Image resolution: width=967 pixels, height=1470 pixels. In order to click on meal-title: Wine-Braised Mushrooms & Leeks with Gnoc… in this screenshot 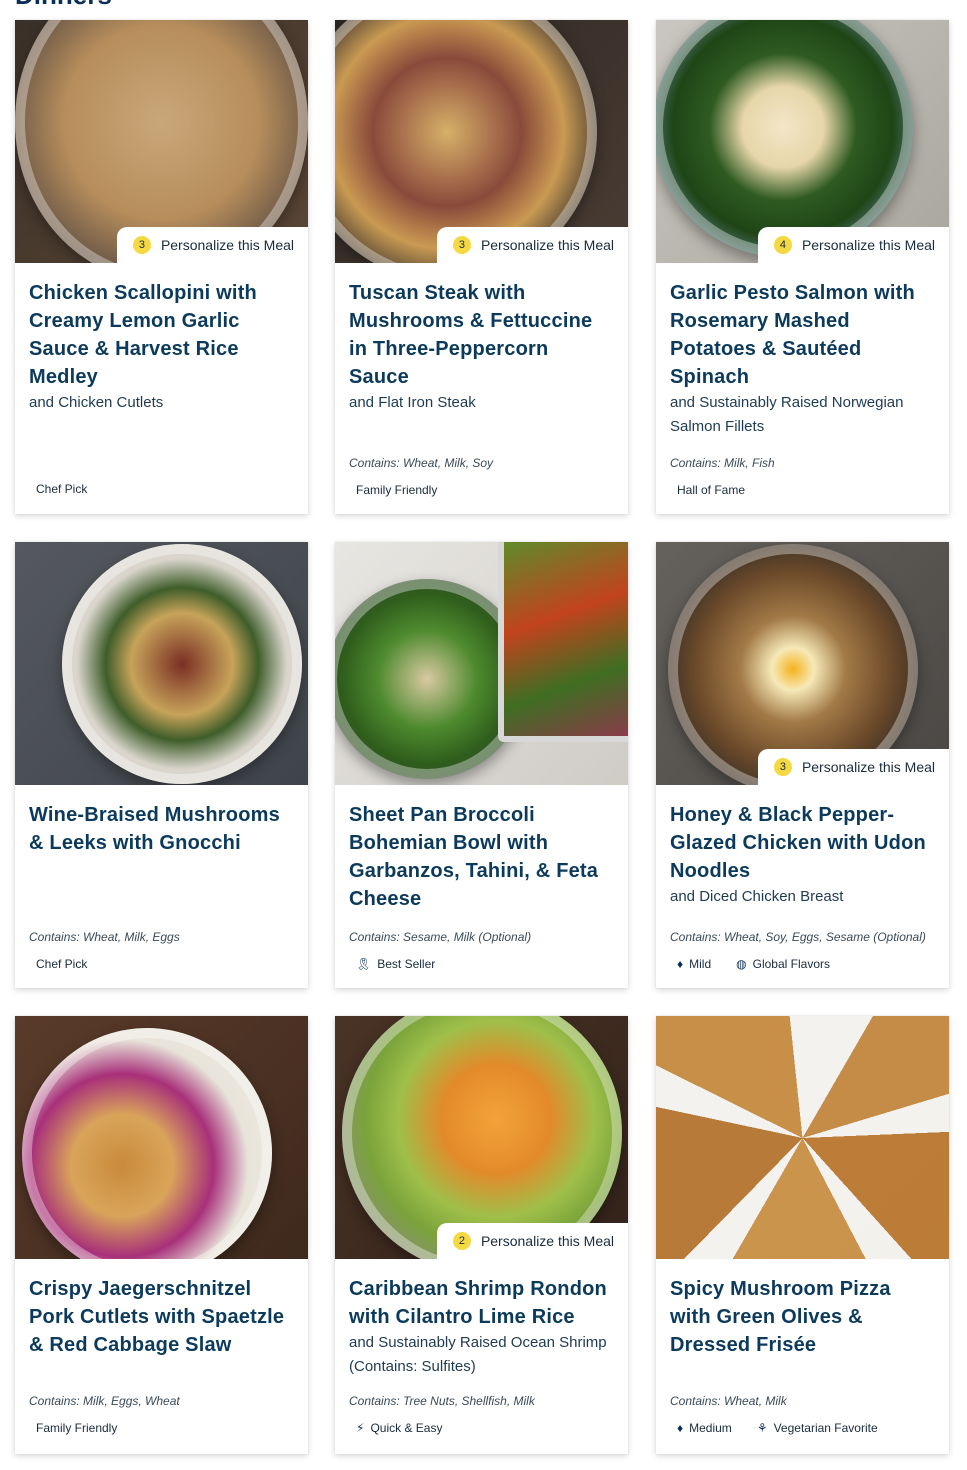, I will do `click(161, 829)`.